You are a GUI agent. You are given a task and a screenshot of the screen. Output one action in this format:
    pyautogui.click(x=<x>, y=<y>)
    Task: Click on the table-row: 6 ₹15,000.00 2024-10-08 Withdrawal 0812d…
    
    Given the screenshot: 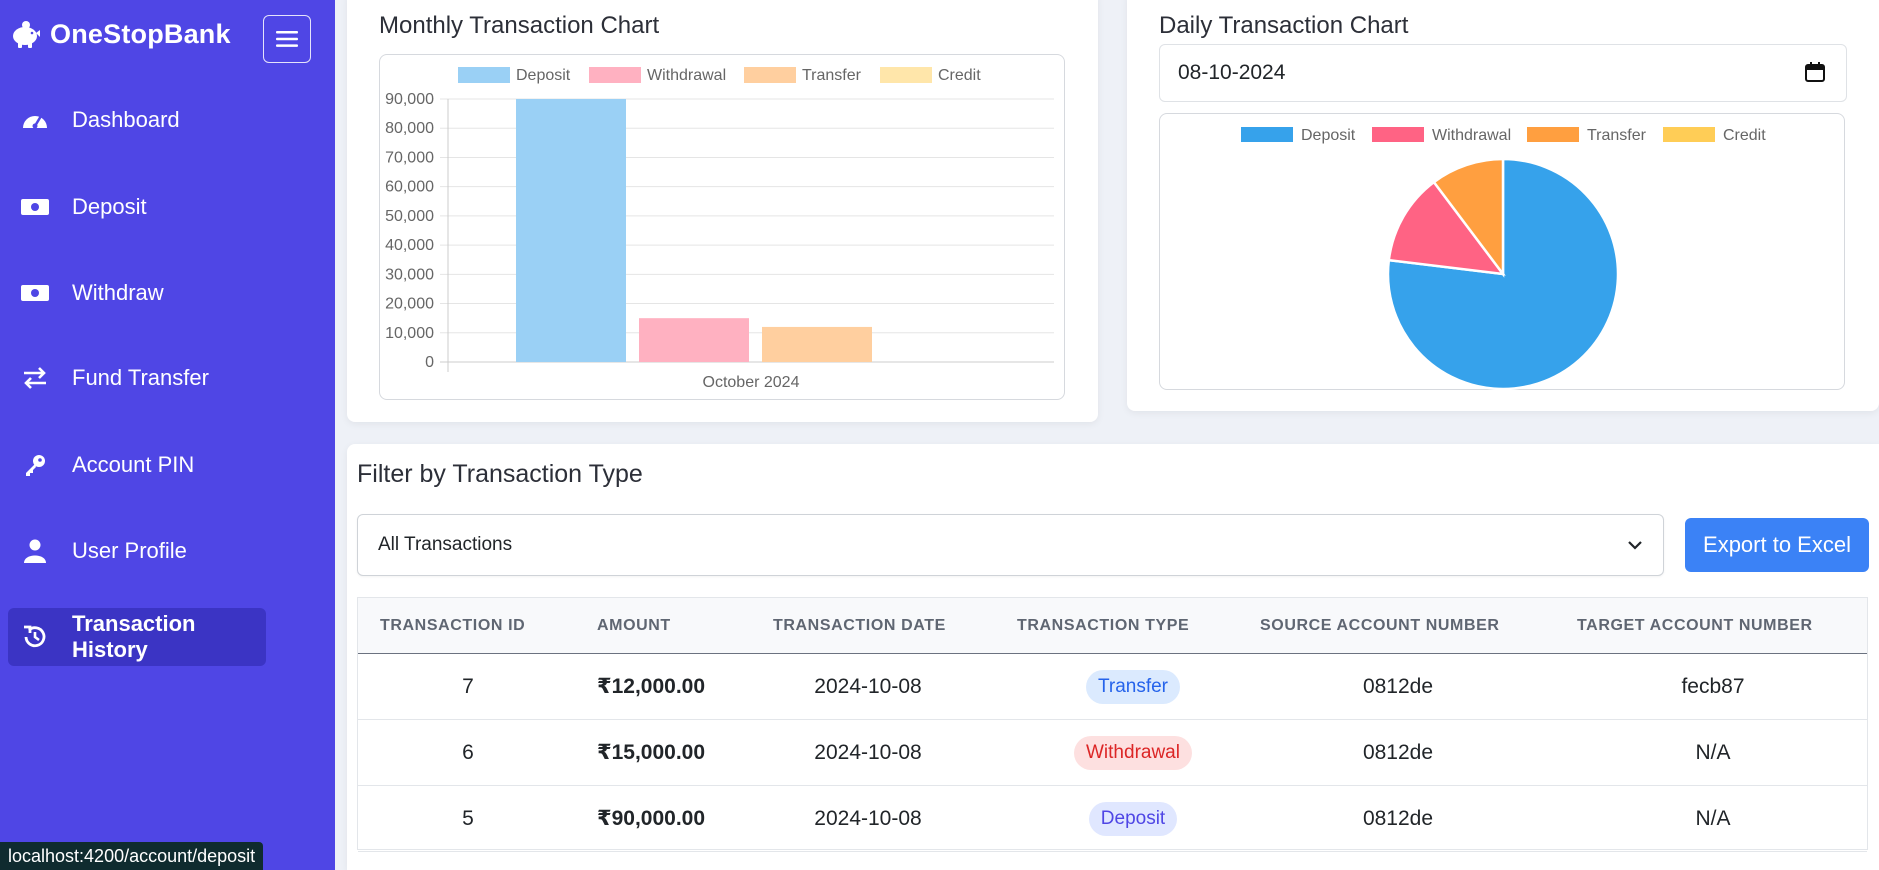 What is the action you would take?
    pyautogui.click(x=1112, y=753)
    